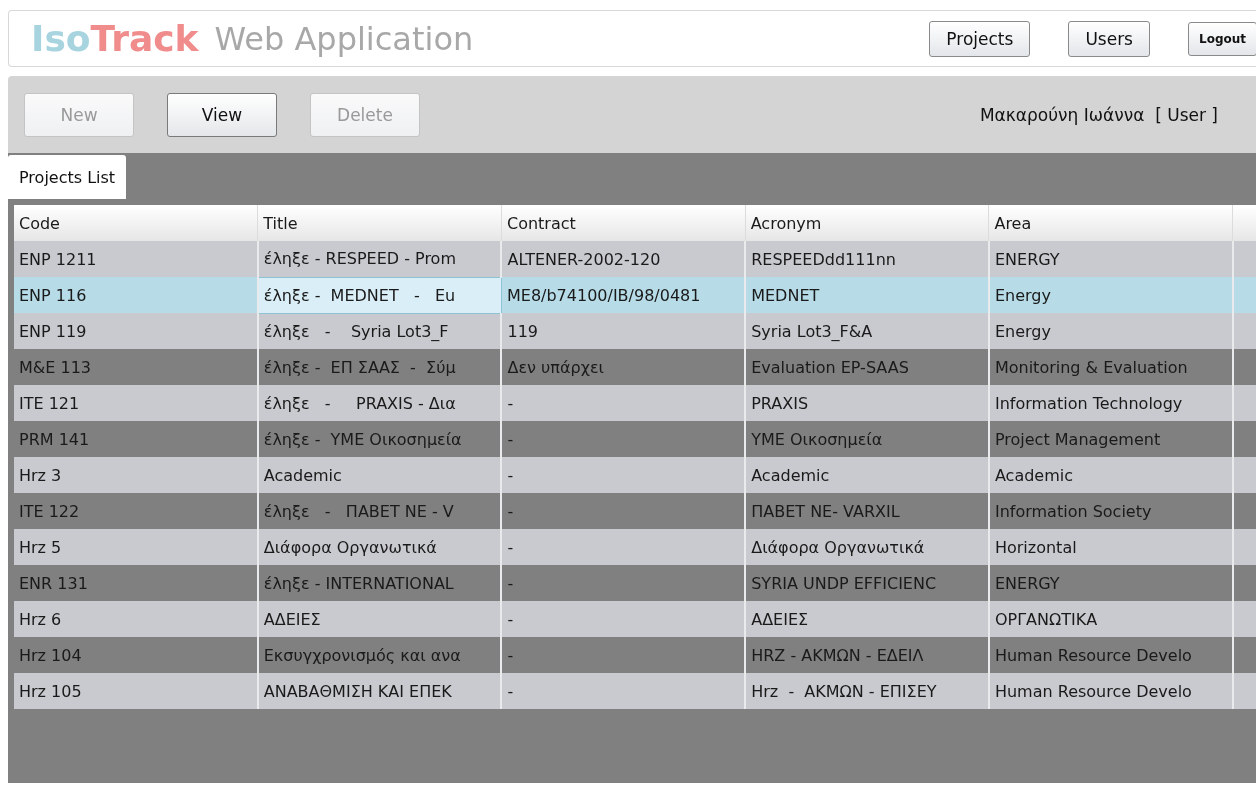  Describe the element at coordinates (623, 223) in the screenshot. I see `column-header: Contract` at that location.